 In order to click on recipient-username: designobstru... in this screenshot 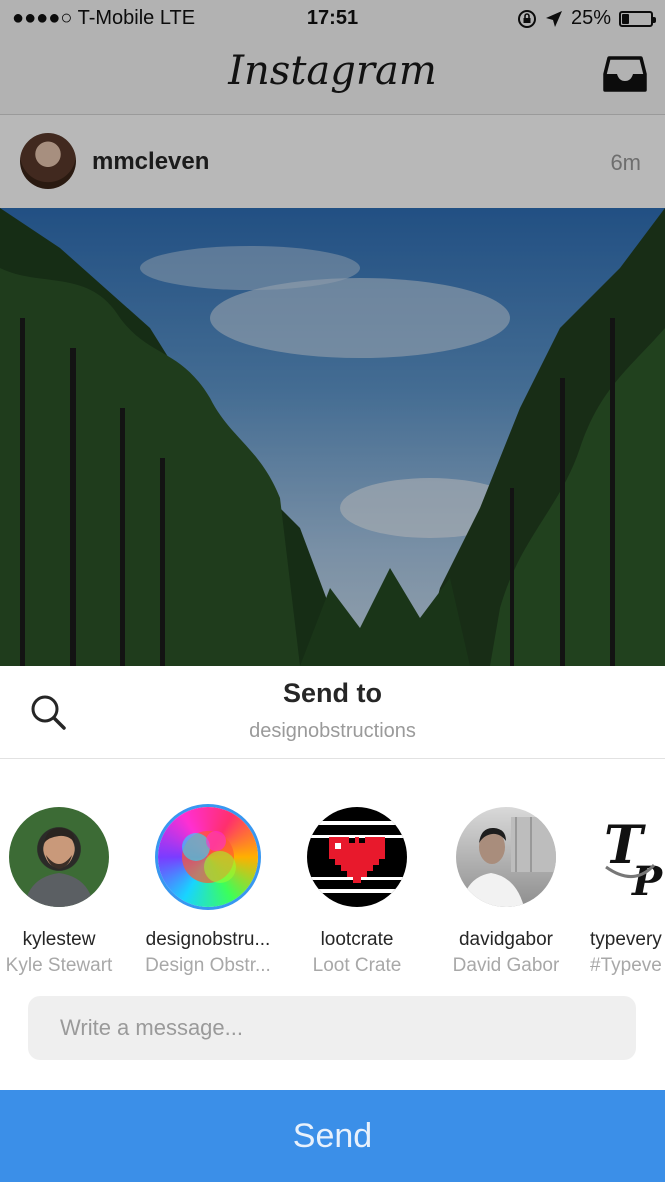, I will do `click(208, 939)`.